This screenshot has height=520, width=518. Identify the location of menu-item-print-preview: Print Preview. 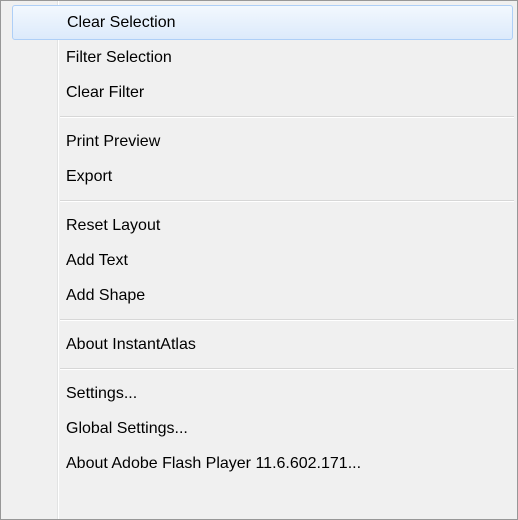
(259, 141).